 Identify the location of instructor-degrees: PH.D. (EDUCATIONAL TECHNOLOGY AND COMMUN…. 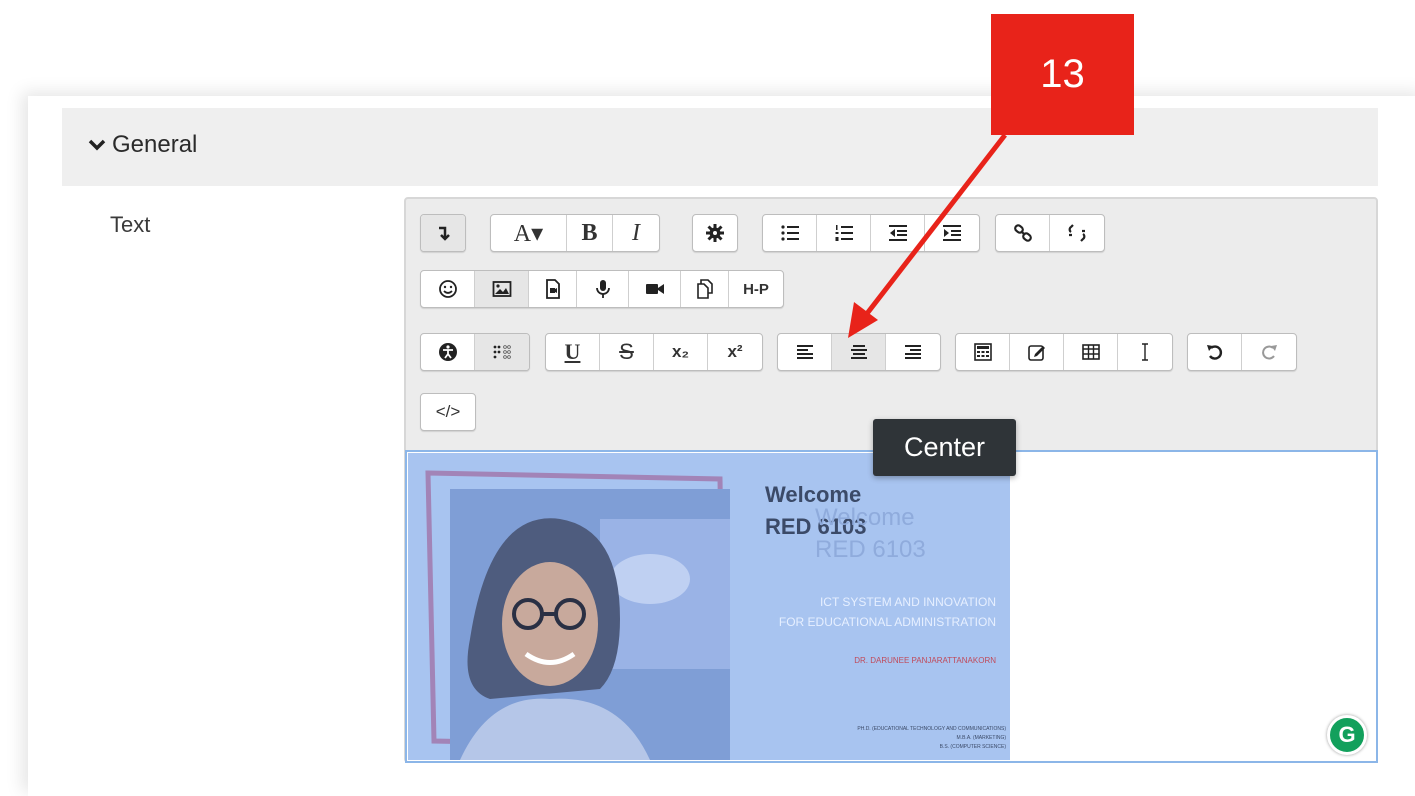
(902, 738).